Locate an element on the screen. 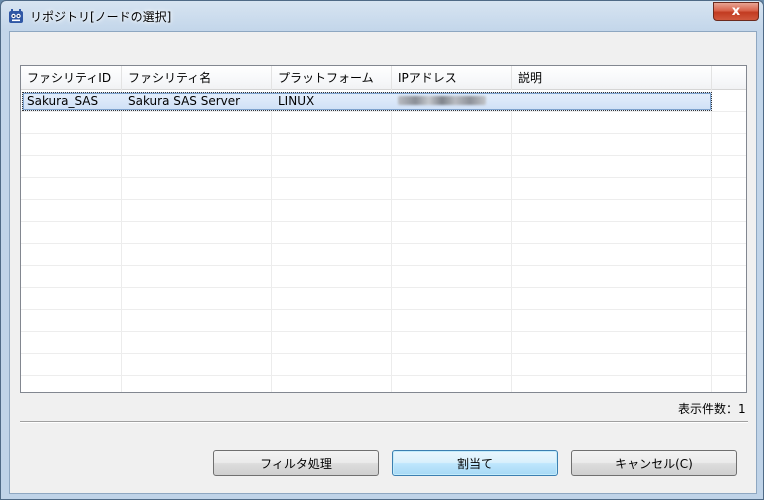  repository-icon is located at coordinates (16, 16).